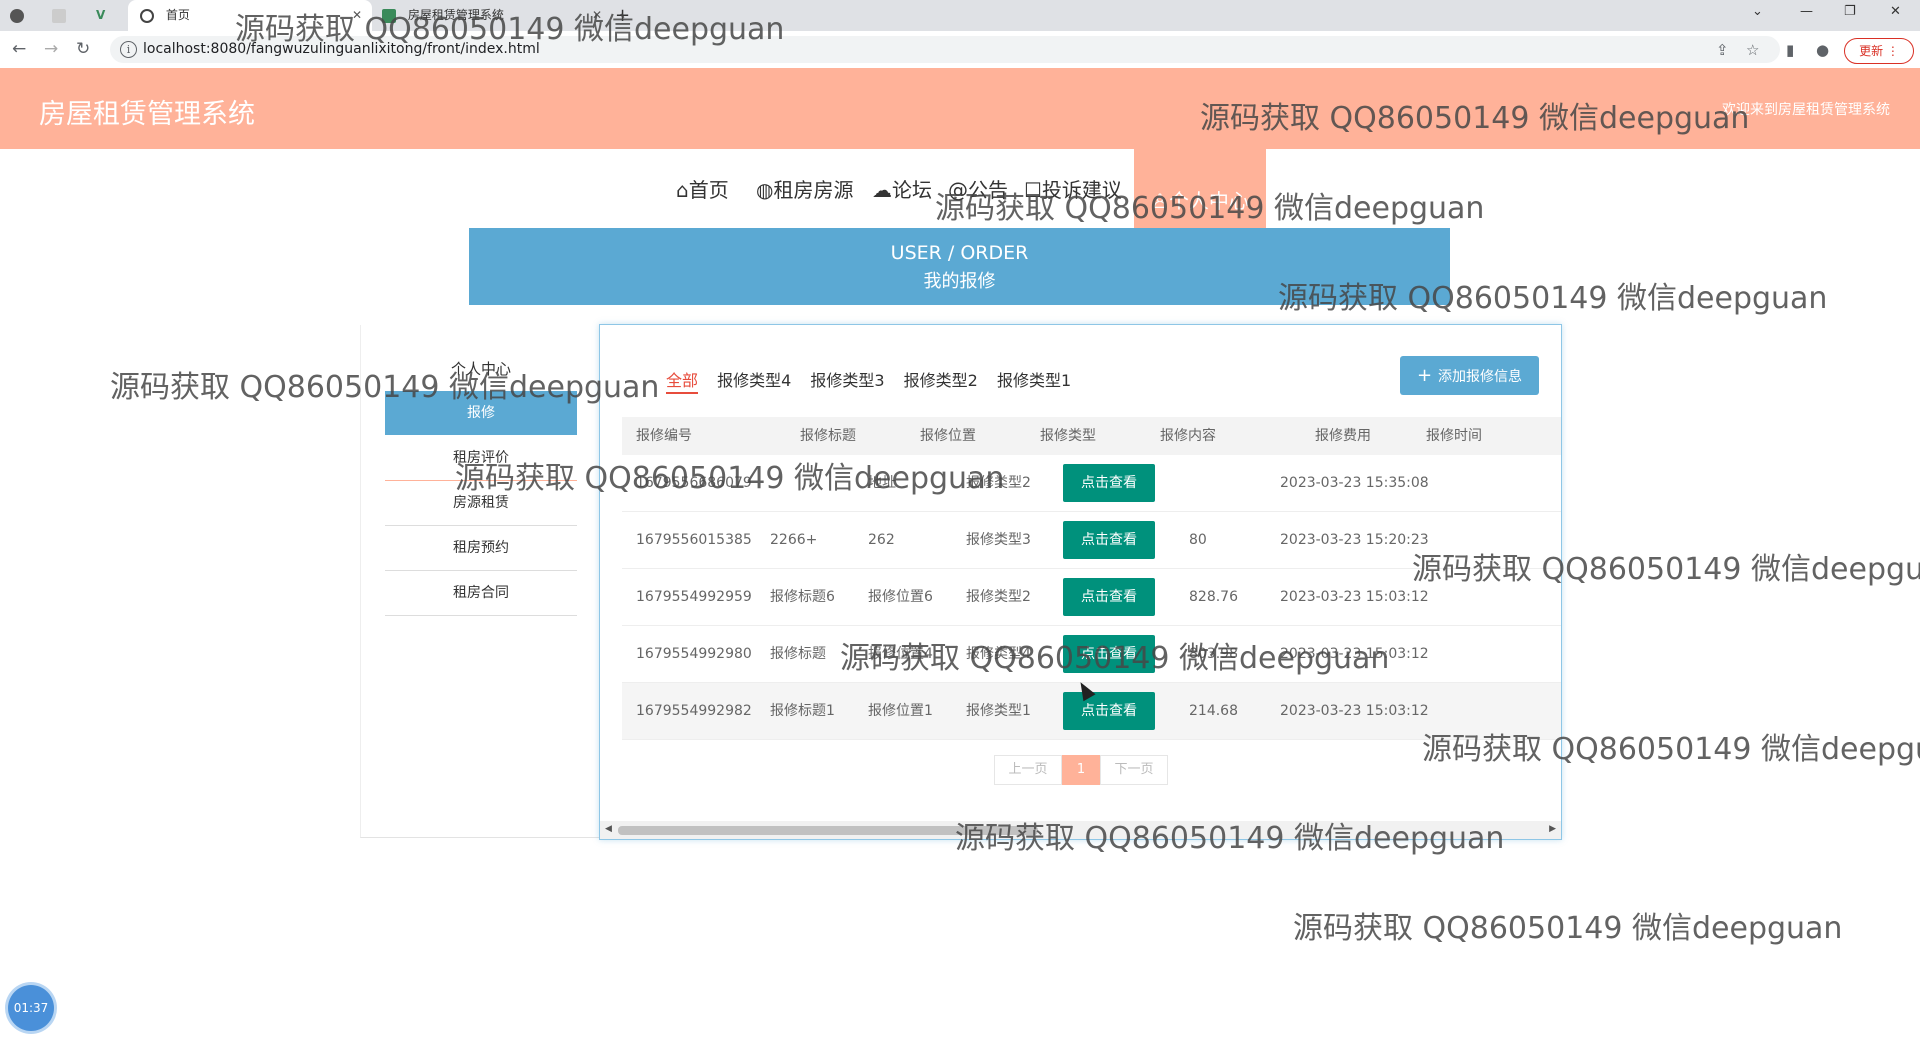 The image size is (1920, 1038). I want to click on column-header: 报修标题, so click(828, 436).